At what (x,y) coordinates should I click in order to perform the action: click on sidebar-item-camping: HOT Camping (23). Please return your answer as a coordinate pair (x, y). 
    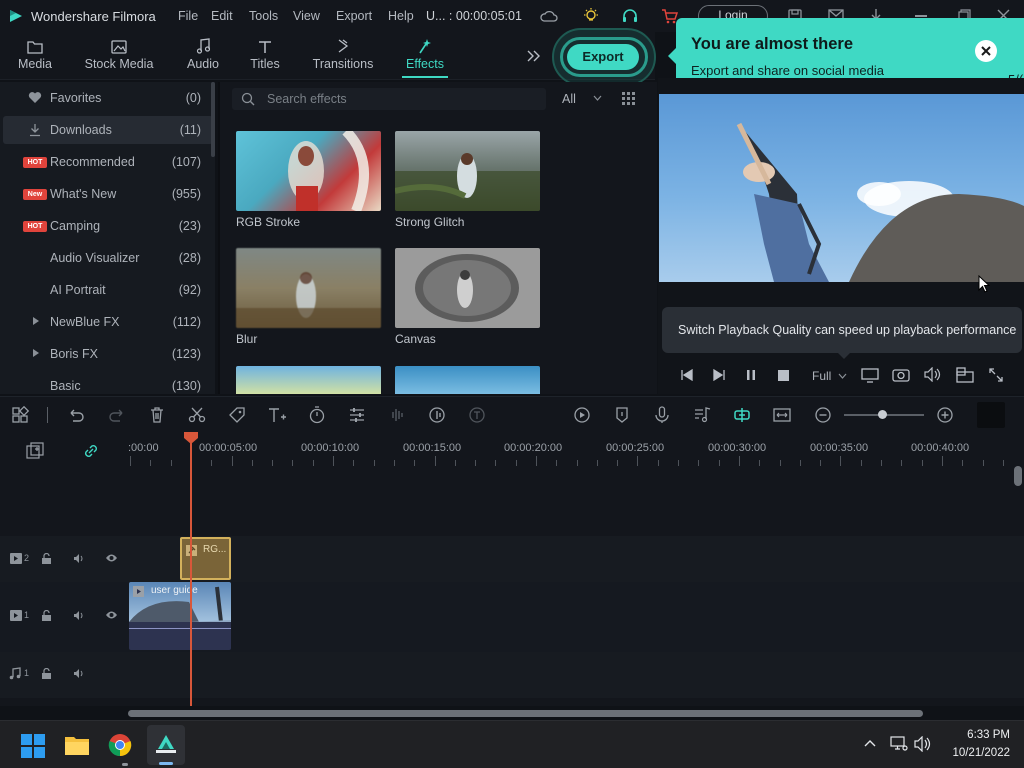
    Looking at the image, I should click on (108, 226).